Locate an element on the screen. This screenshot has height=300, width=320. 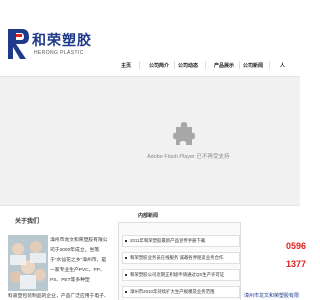
news-item: 2011年和荣塑胶最新产品宣传手册下载 is located at coordinates (181, 241).